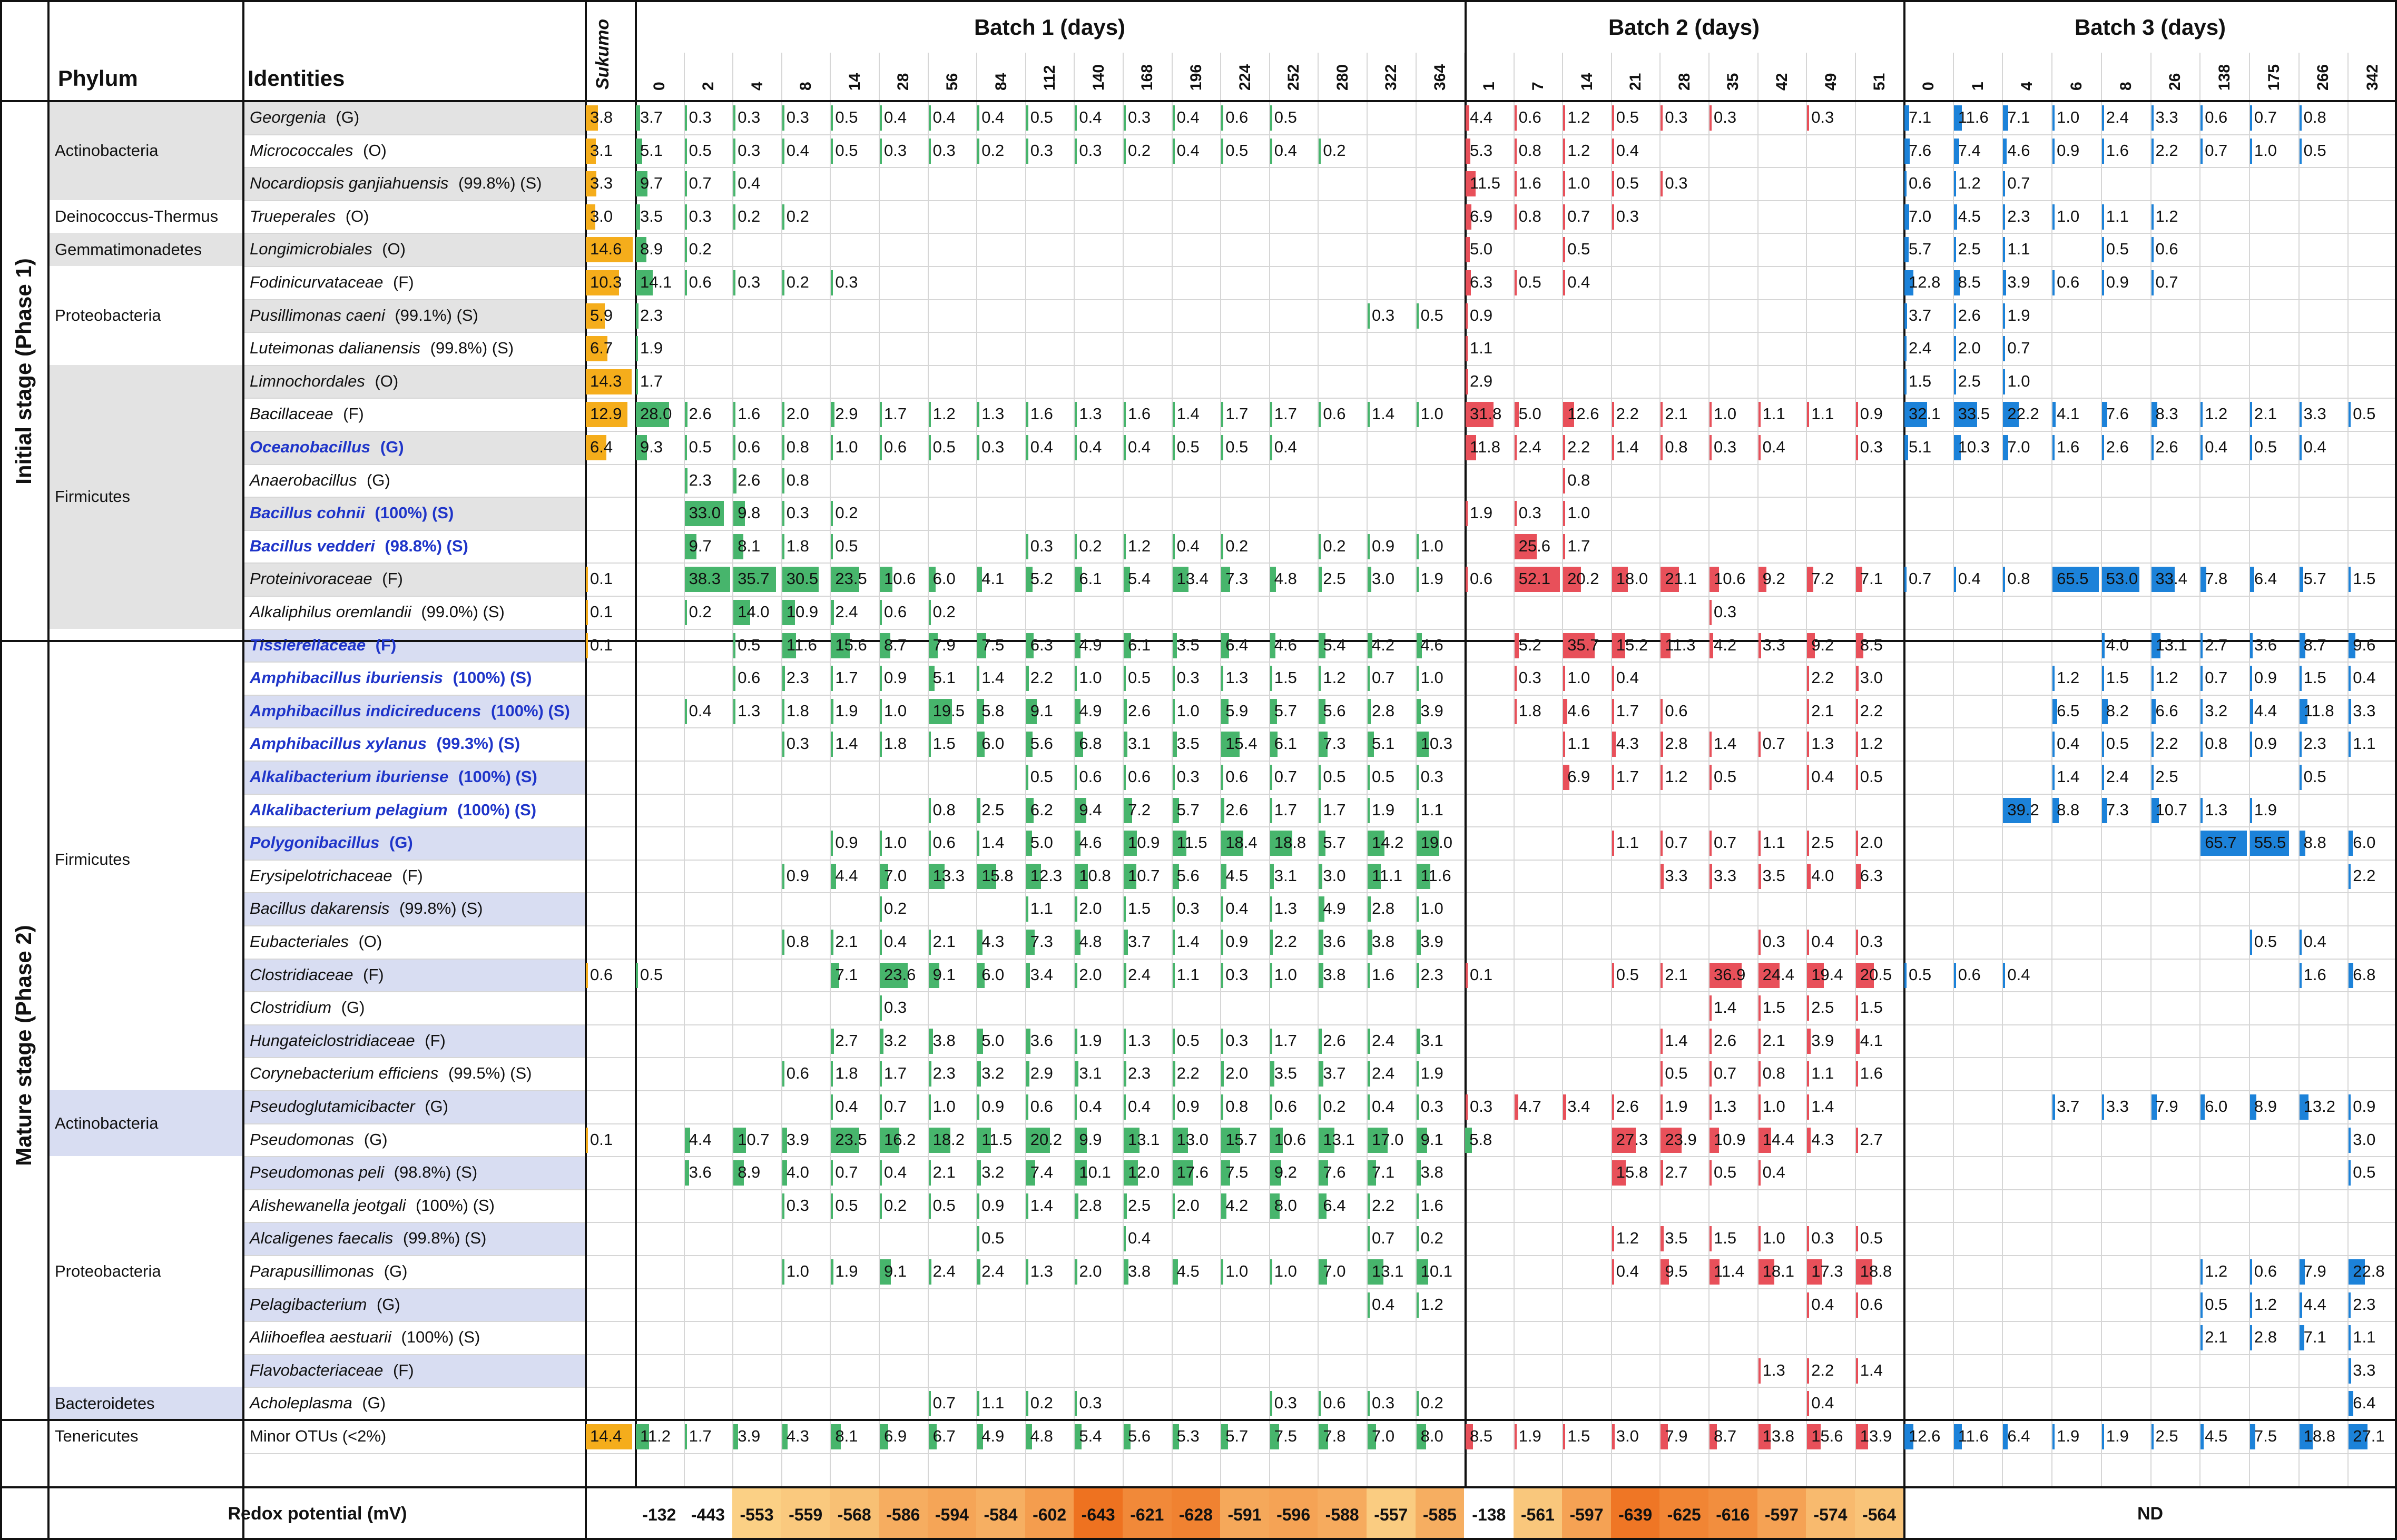  What do you see at coordinates (1676, 1239) in the screenshot?
I see `abundance-value: 3.5` at bounding box center [1676, 1239].